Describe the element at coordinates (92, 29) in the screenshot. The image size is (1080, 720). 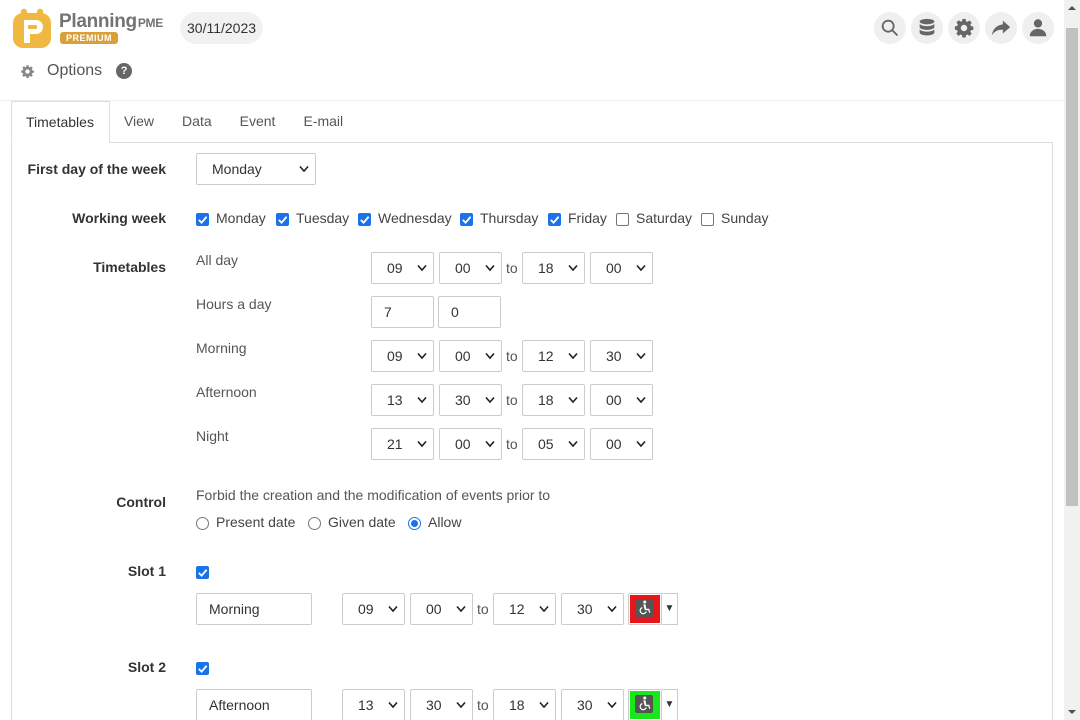
I see `logo: PlanningPME PREMIUM` at that location.